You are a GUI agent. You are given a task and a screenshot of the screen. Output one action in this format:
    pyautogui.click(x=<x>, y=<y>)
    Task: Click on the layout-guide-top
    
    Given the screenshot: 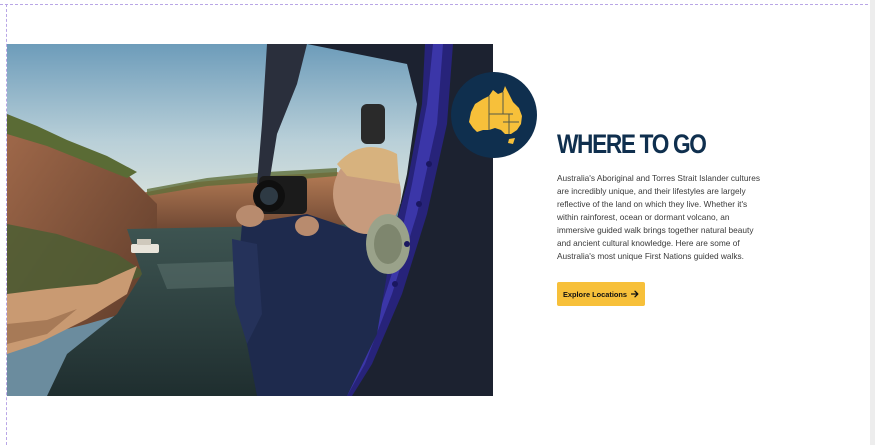 What is the action you would take?
    pyautogui.click(x=434, y=4)
    